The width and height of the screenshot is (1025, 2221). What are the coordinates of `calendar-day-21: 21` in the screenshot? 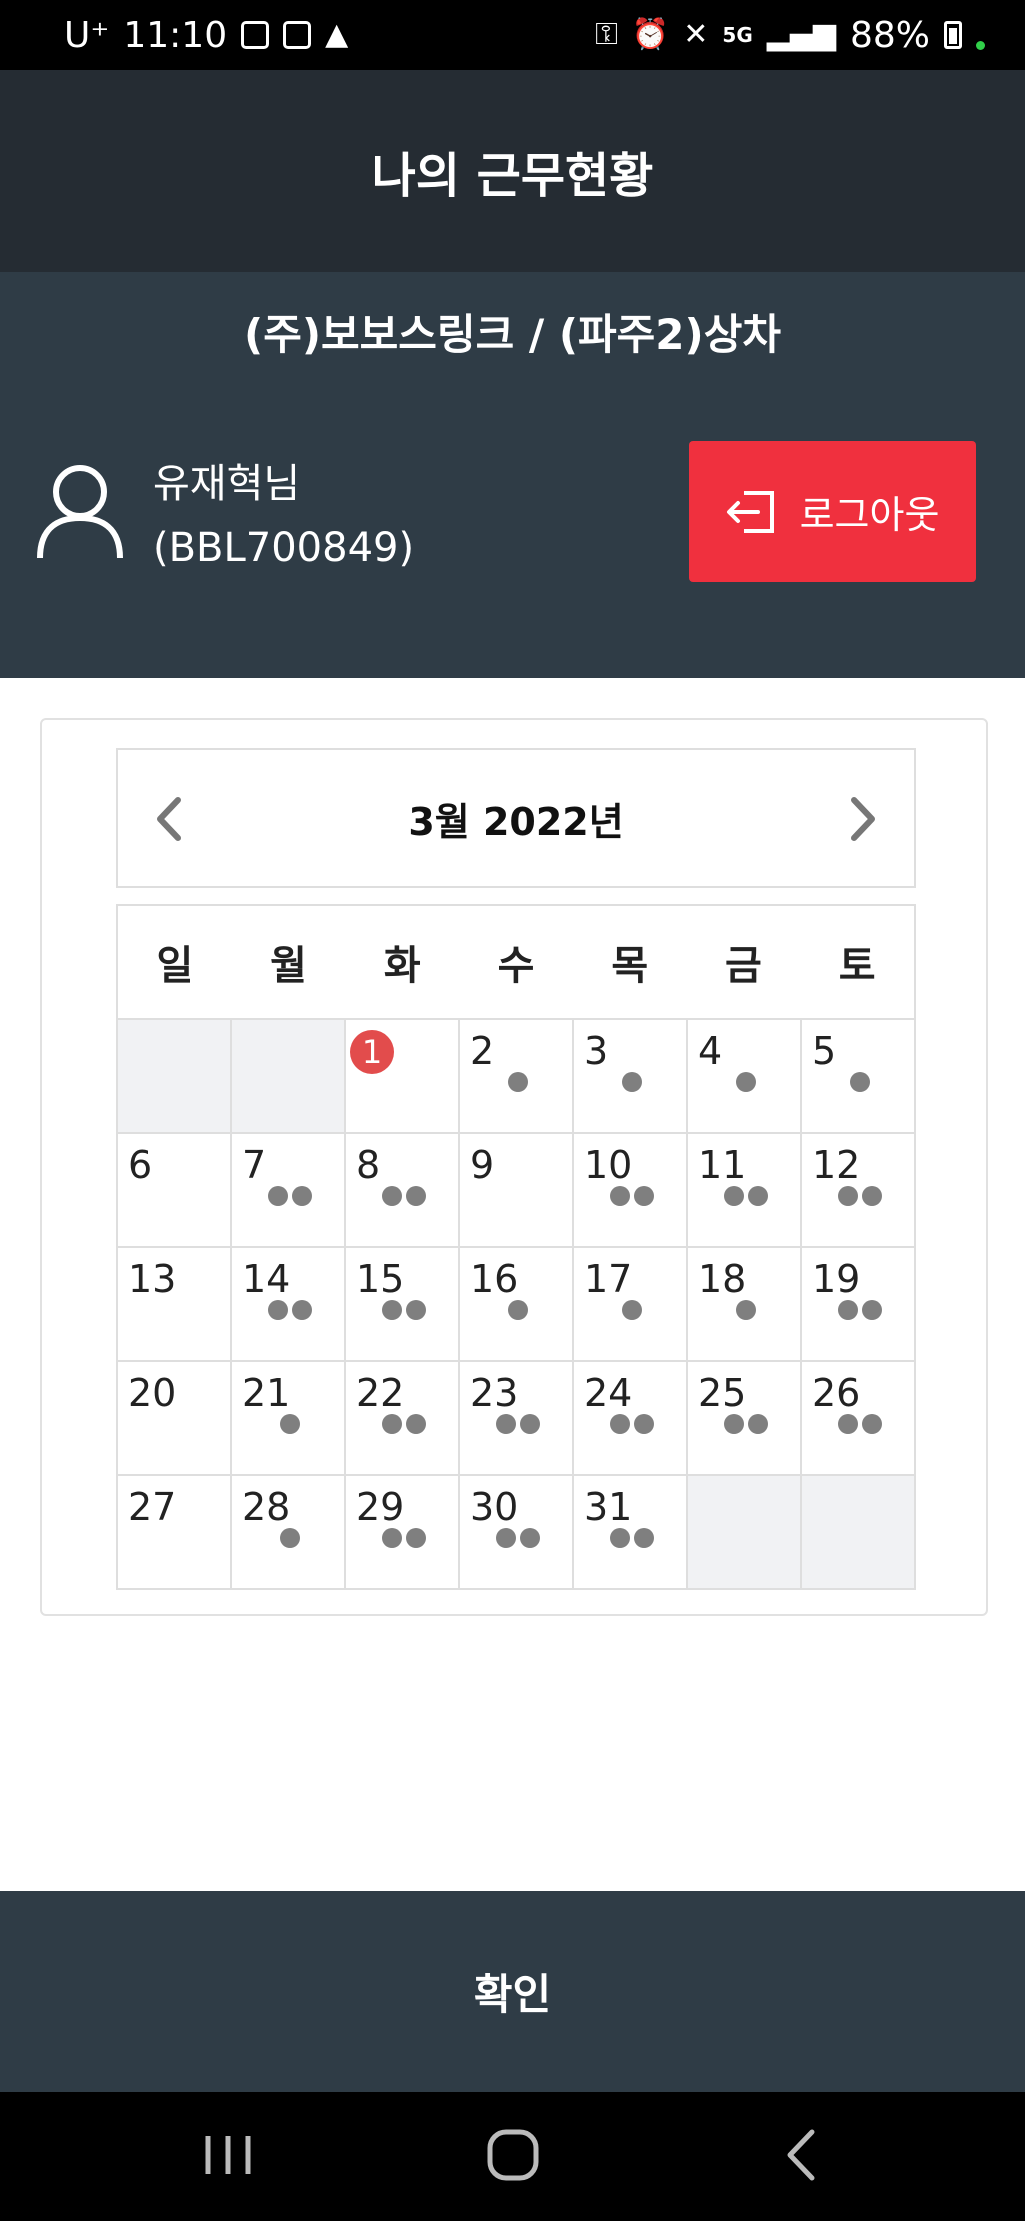 It's located at (287, 1418).